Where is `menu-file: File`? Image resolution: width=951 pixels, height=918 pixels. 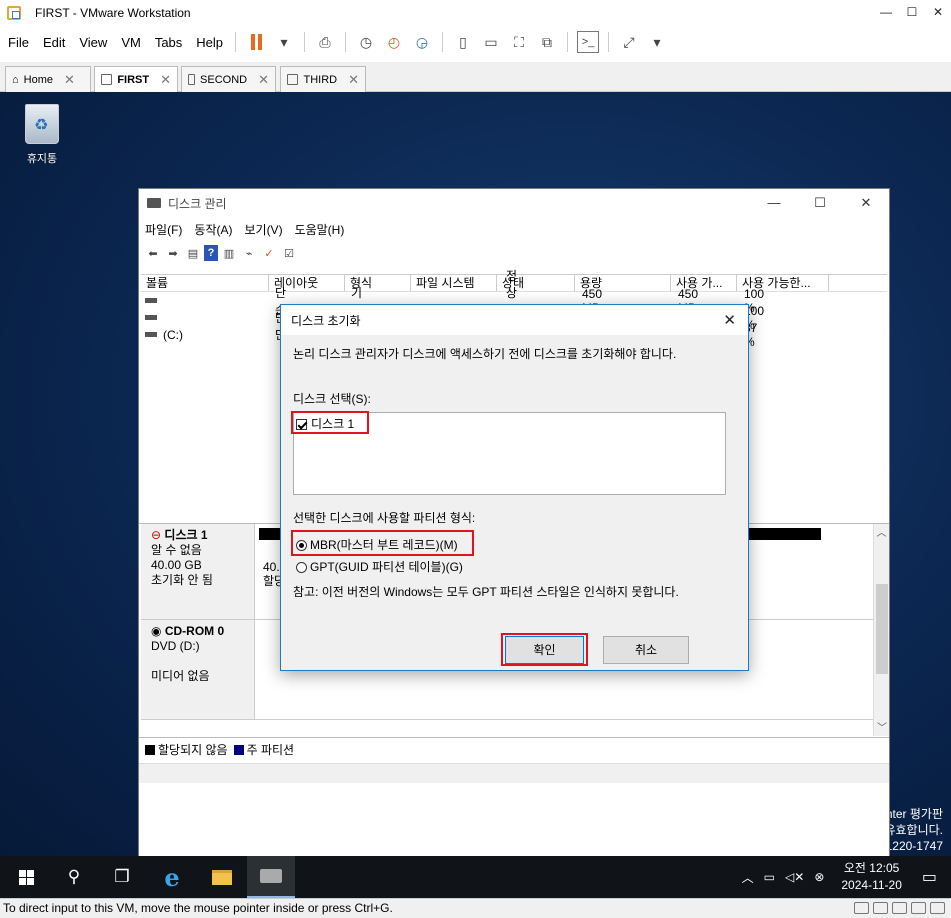 menu-file: File is located at coordinates (18, 42).